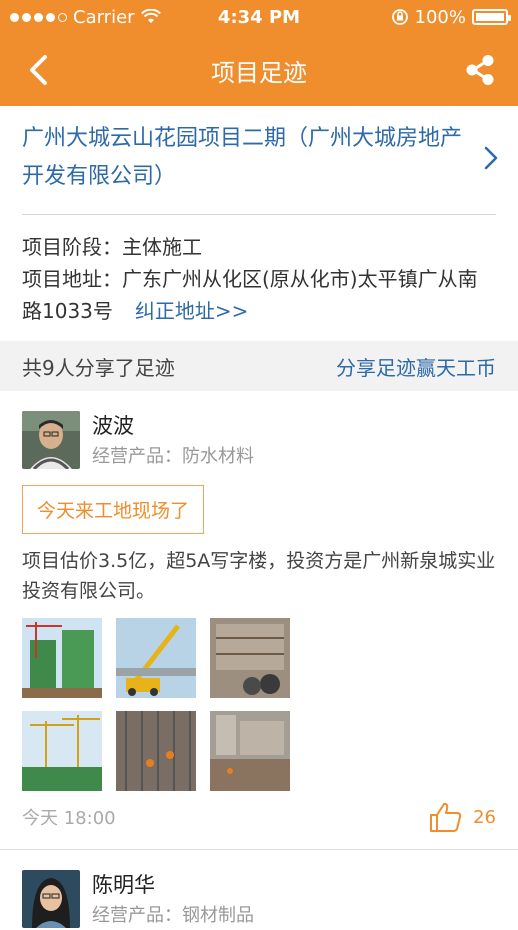  Describe the element at coordinates (162, 247) in the screenshot. I see `stage-value: 主体施工` at that location.